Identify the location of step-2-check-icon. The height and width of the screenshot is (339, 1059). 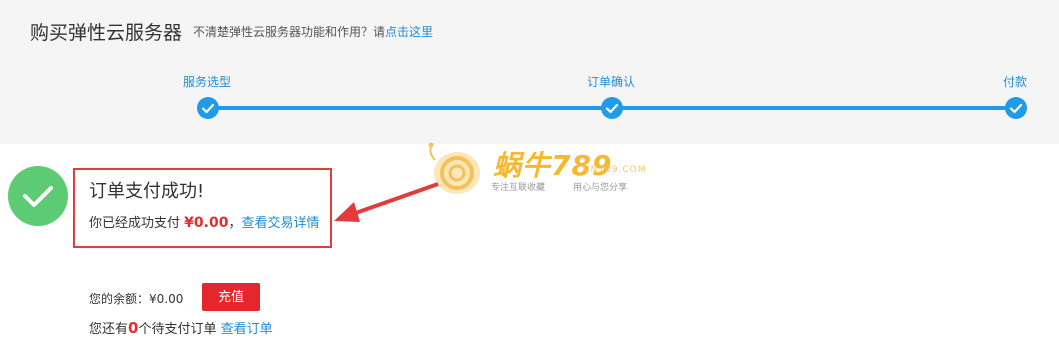
(612, 108).